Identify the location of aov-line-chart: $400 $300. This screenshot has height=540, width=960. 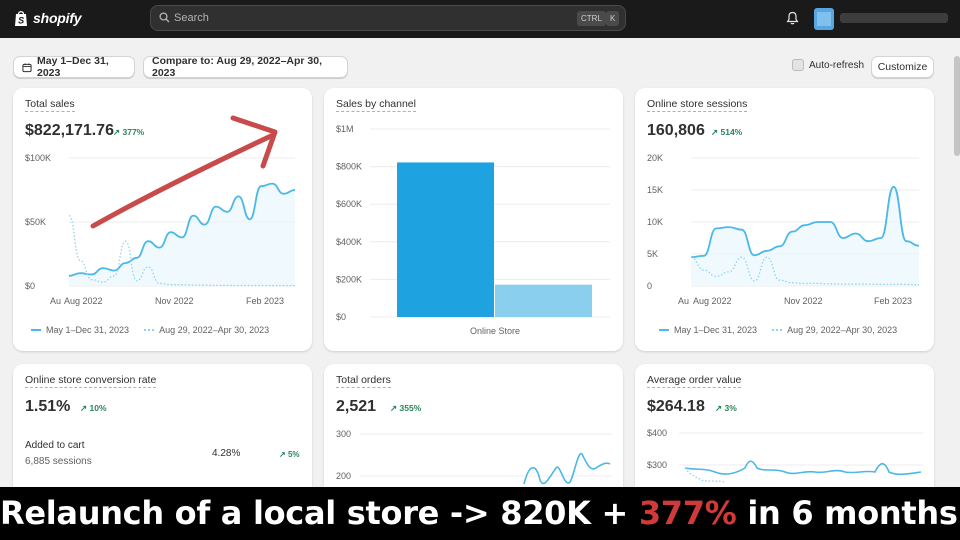
(785, 455).